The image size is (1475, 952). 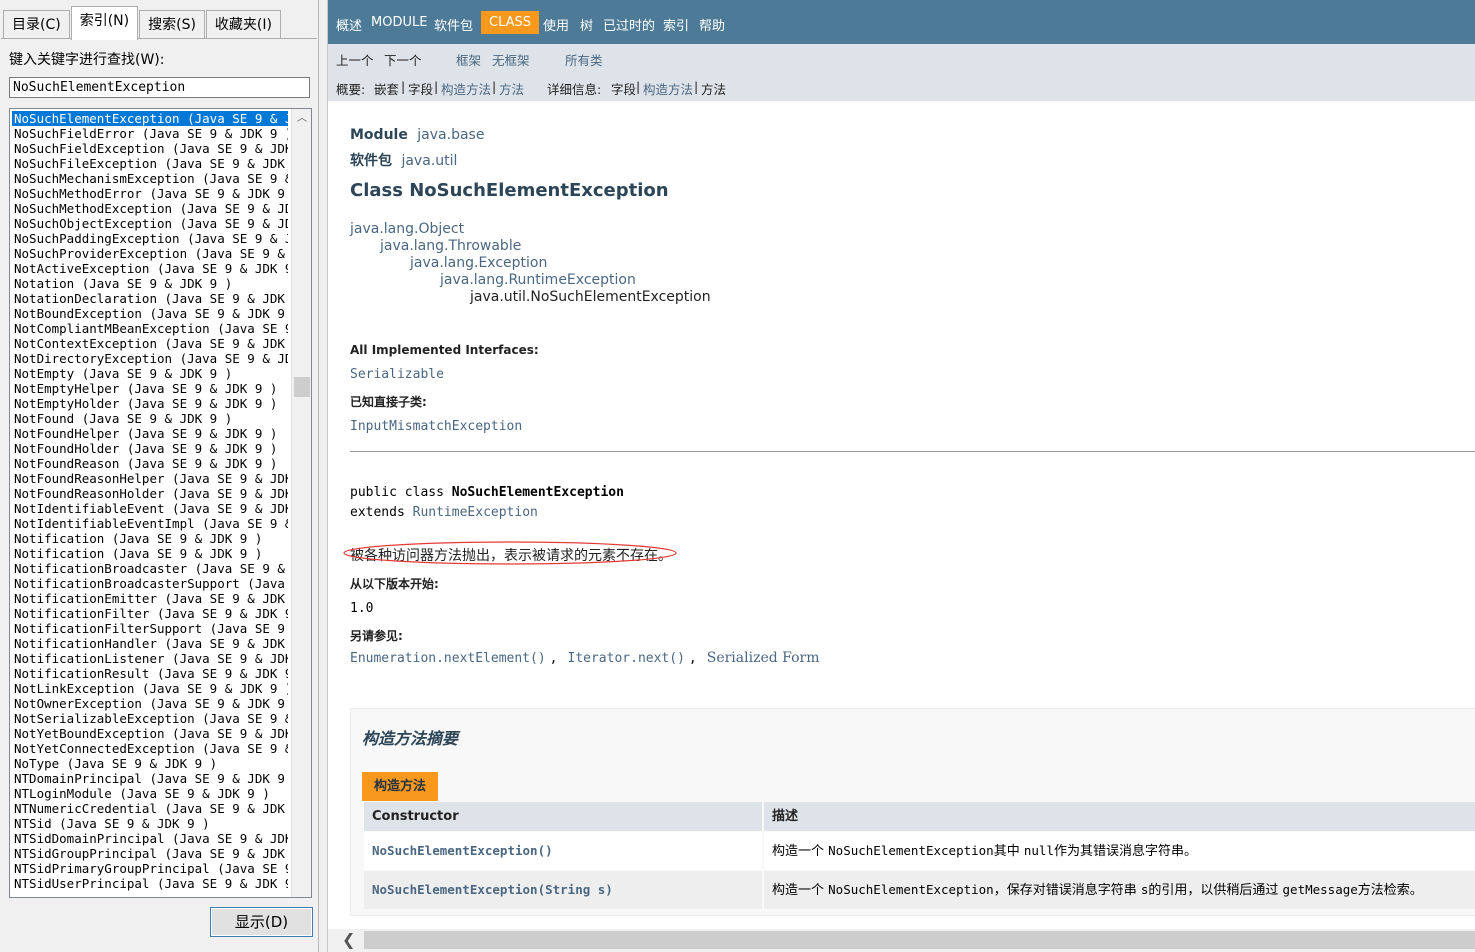 What do you see at coordinates (150, 643) in the screenshot?
I see `list-item: NotificationHandler (Java SE 9 & JDK 9 )` at bounding box center [150, 643].